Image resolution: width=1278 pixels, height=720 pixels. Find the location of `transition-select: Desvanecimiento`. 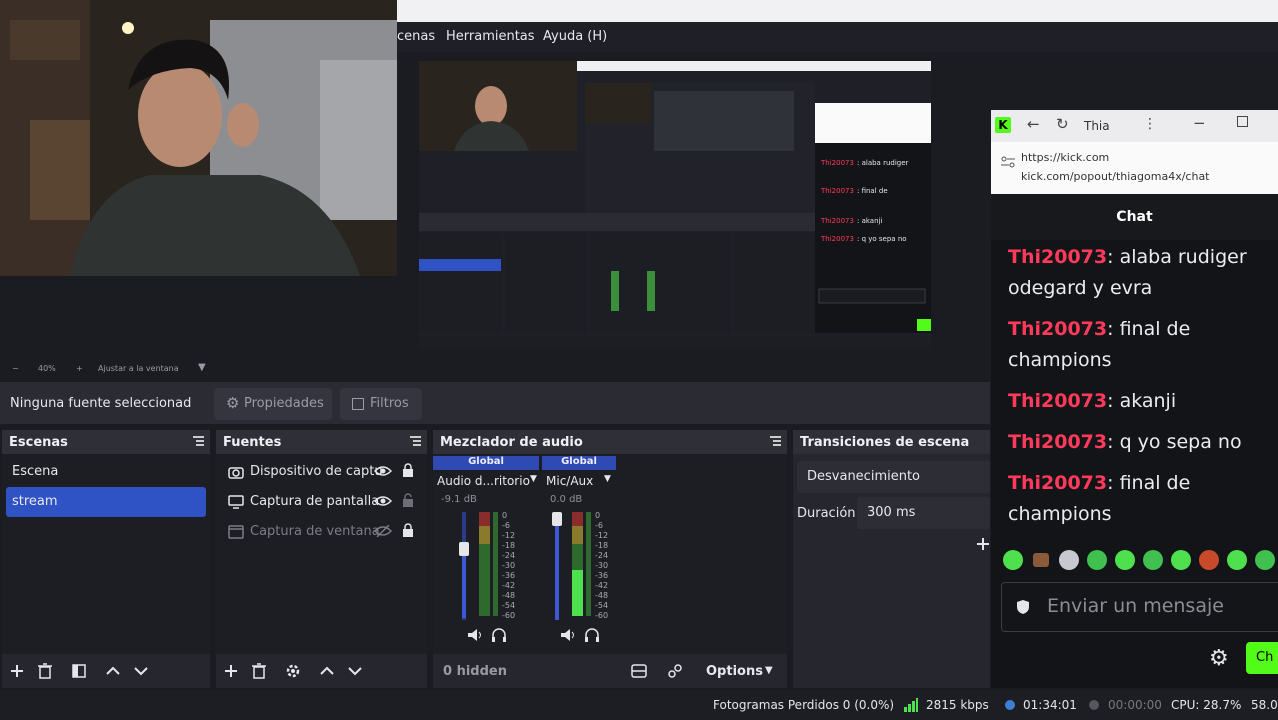

transition-select: Desvanecimiento is located at coordinates (893, 477).